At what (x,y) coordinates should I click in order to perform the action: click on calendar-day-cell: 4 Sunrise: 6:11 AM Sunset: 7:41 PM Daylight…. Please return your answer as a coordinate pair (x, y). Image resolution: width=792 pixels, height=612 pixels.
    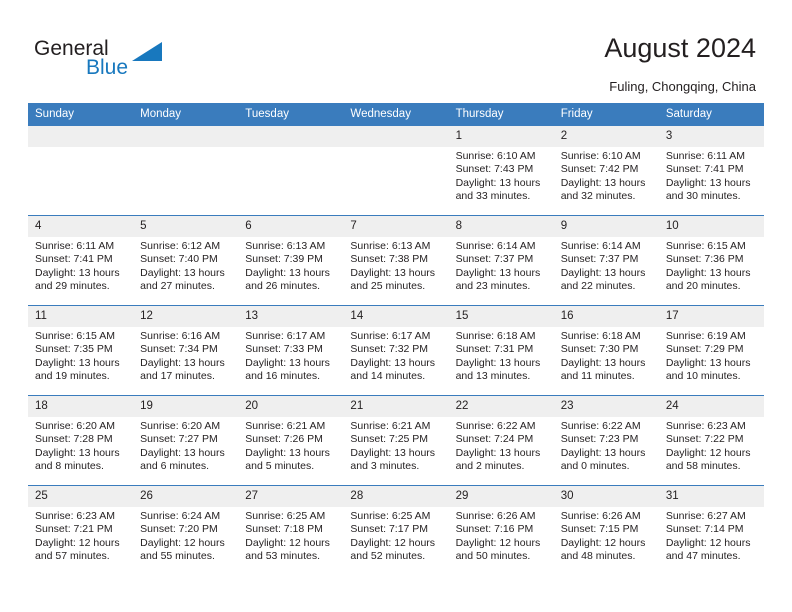
    Looking at the image, I should click on (81, 260).